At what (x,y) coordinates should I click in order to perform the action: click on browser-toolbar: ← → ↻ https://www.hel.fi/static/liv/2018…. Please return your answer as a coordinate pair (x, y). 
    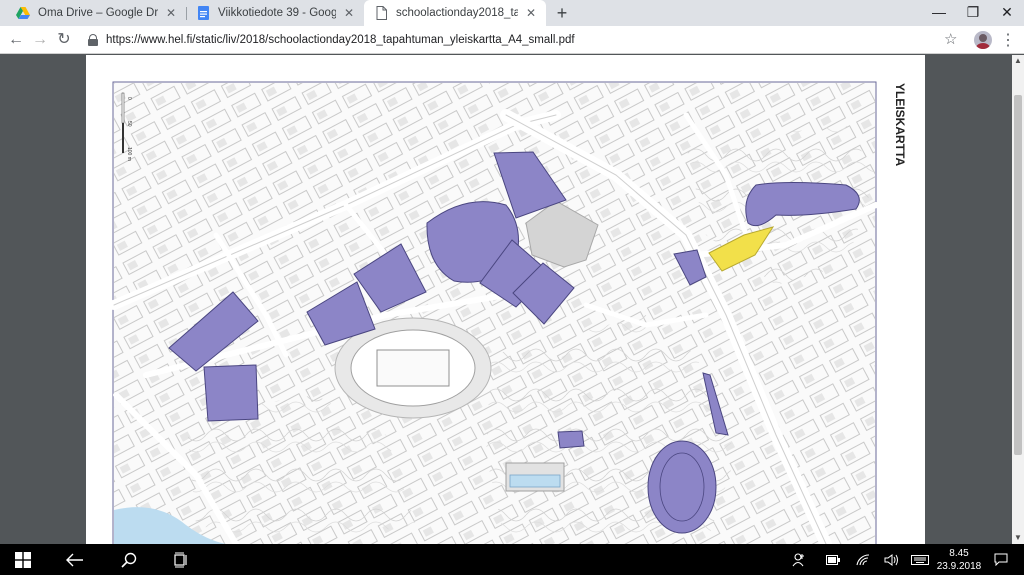
    Looking at the image, I should click on (512, 40).